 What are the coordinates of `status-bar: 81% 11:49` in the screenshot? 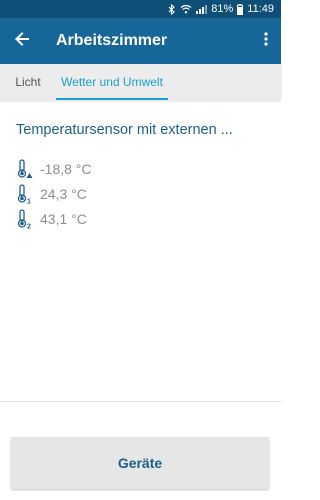 It's located at (140, 9).